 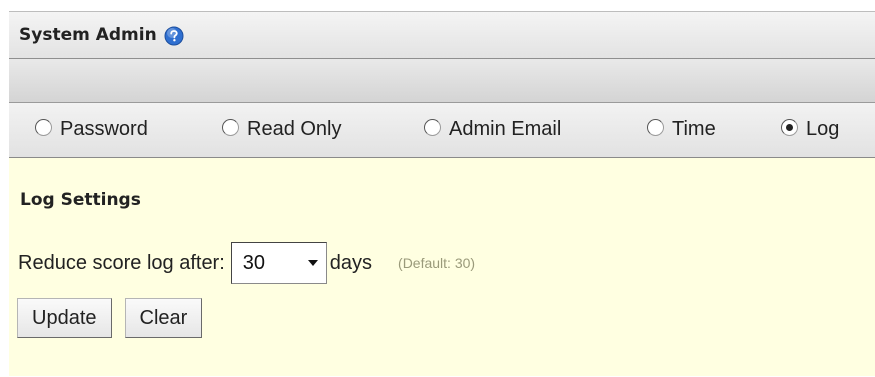 What do you see at coordinates (442, 35) in the screenshot?
I see `panel-header: System Admin` at bounding box center [442, 35].